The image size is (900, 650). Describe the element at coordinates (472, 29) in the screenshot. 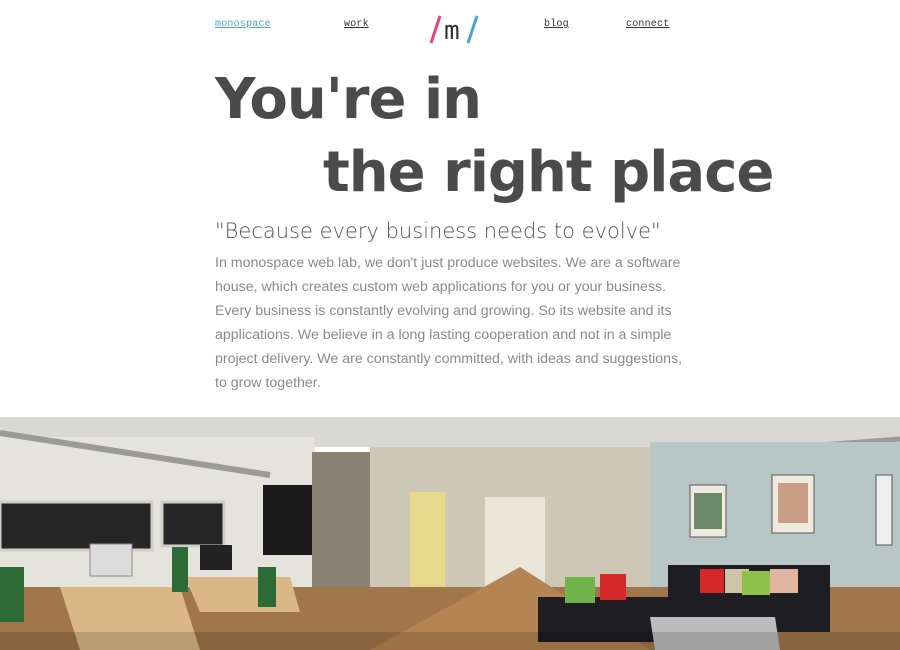

I see `logo-blue-slash` at that location.